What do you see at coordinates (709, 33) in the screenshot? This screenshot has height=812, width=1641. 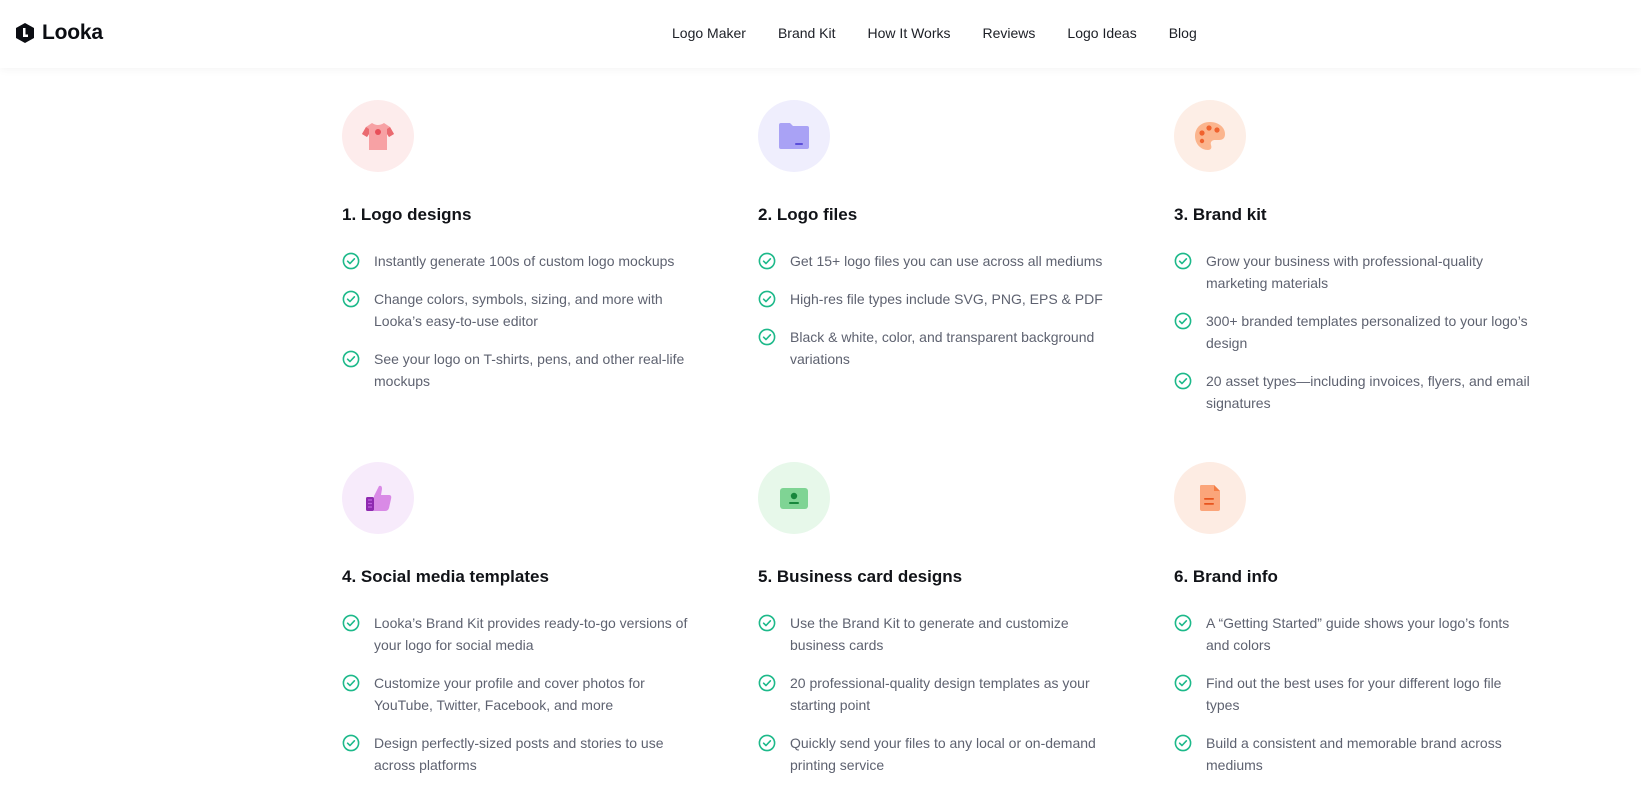 I see `nav-logo-maker: Logo Maker` at bounding box center [709, 33].